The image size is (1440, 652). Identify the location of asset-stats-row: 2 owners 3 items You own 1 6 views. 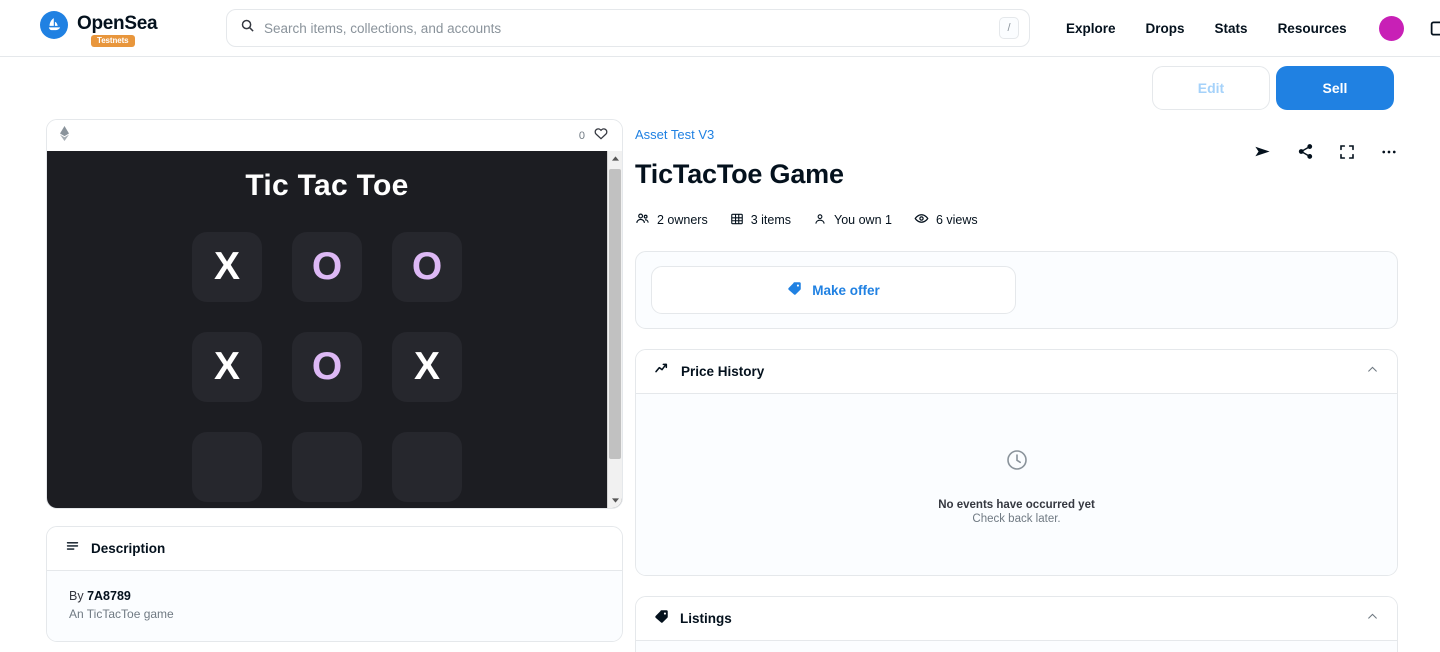
(1016, 220).